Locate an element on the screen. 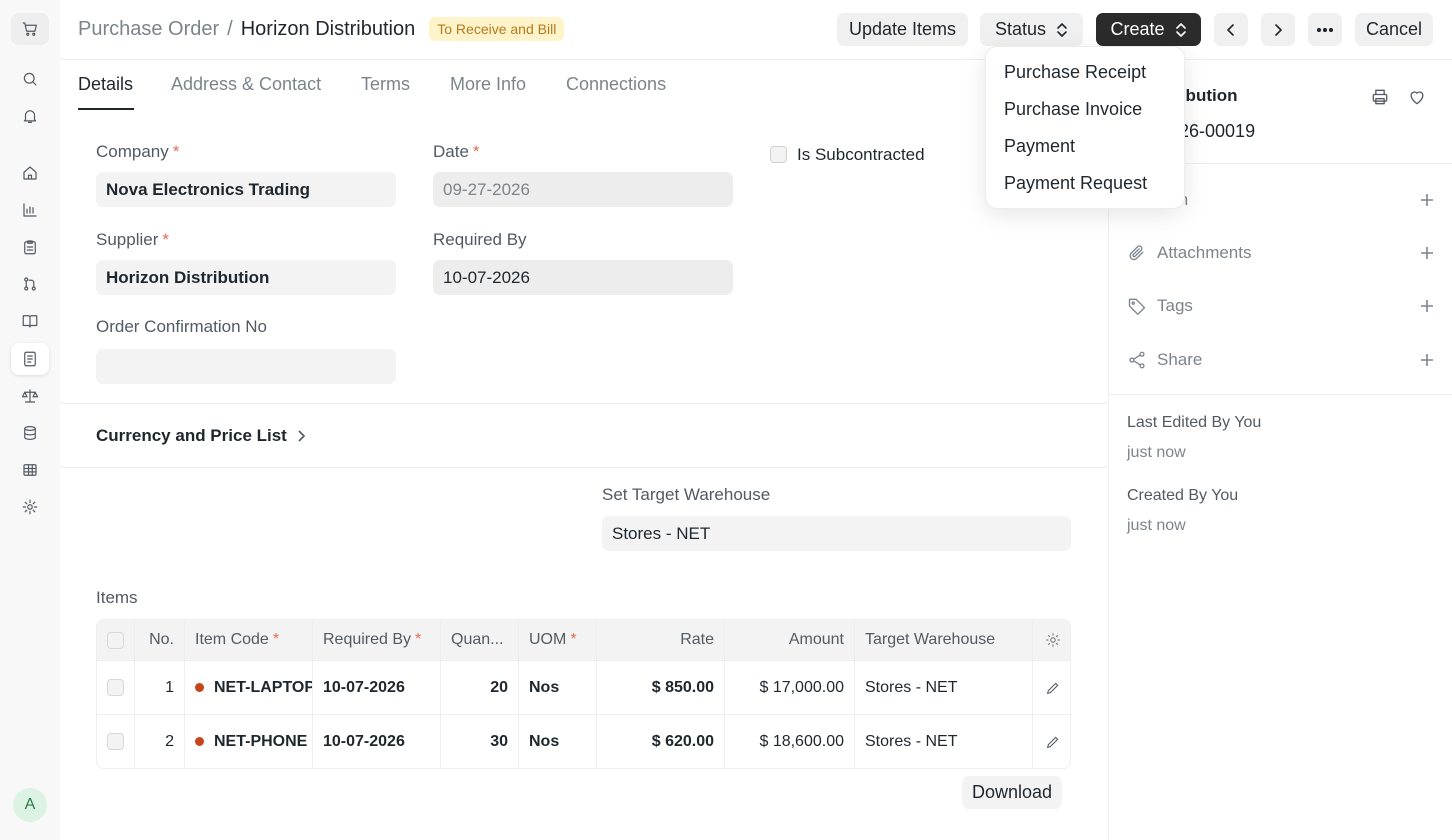 This screenshot has width=1452, height=840. app-sidebar: A is located at coordinates (30, 420).